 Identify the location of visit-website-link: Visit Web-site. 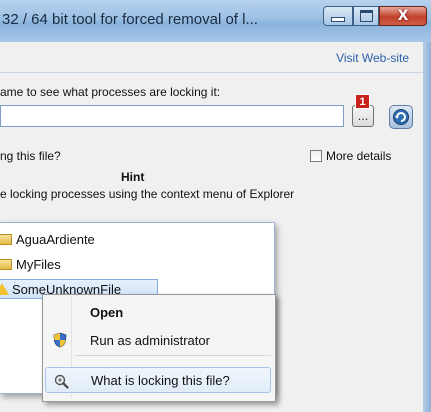
(372, 58).